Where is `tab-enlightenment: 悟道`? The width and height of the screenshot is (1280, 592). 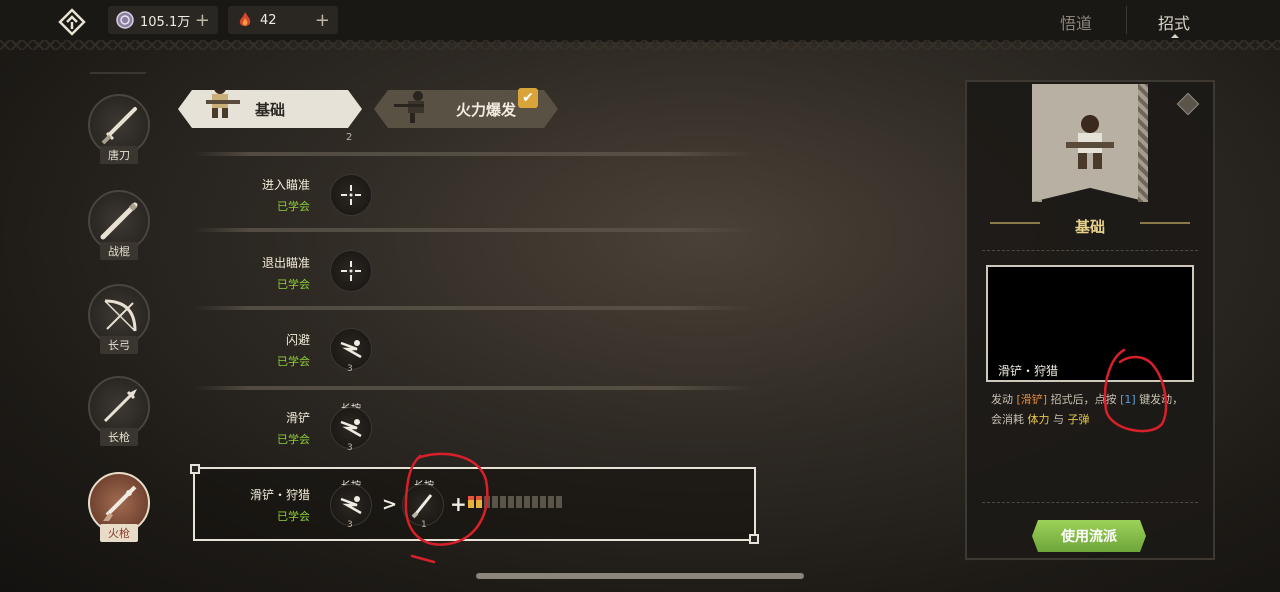
tab-enlightenment: 悟道 is located at coordinates (1076, 22).